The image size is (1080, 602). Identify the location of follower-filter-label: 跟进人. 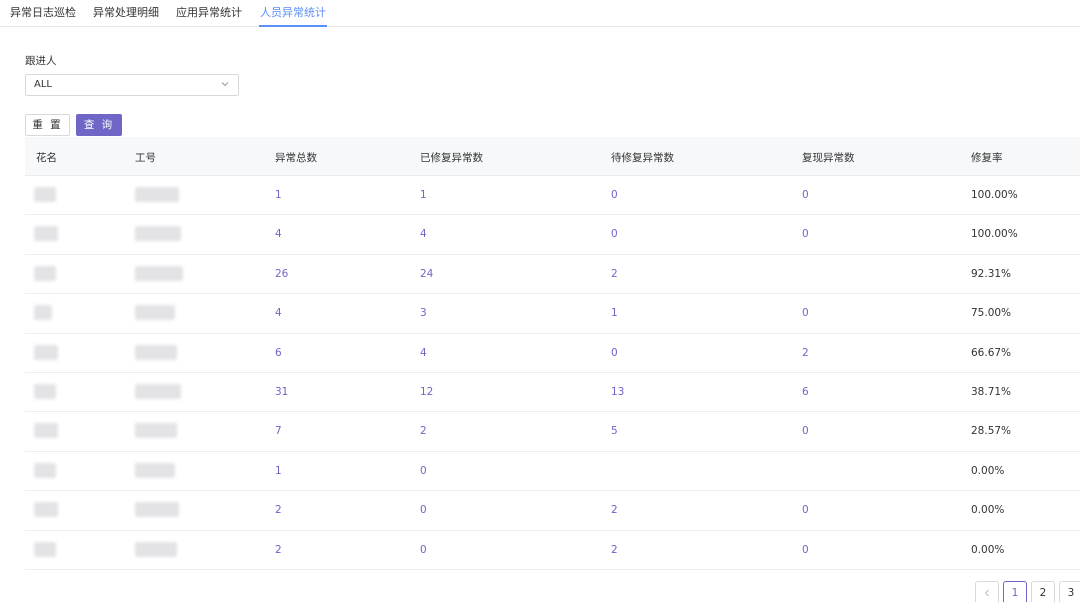
(41, 61).